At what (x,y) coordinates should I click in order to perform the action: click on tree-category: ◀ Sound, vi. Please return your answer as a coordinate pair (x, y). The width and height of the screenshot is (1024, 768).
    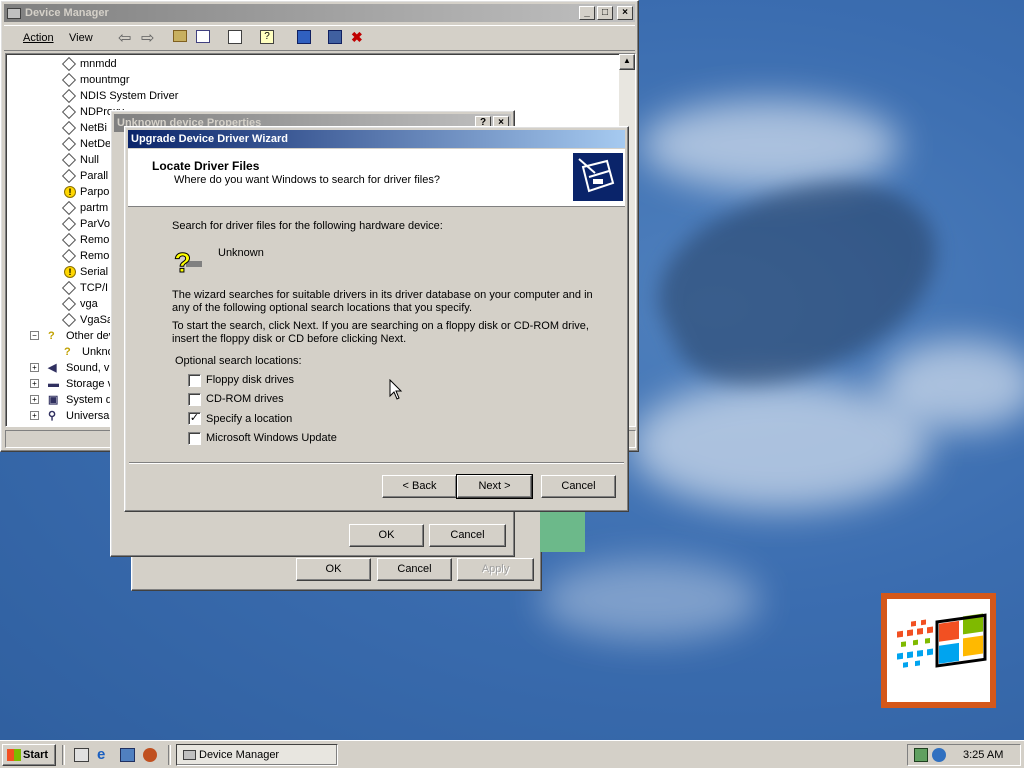
    Looking at the image, I should click on (80, 368).